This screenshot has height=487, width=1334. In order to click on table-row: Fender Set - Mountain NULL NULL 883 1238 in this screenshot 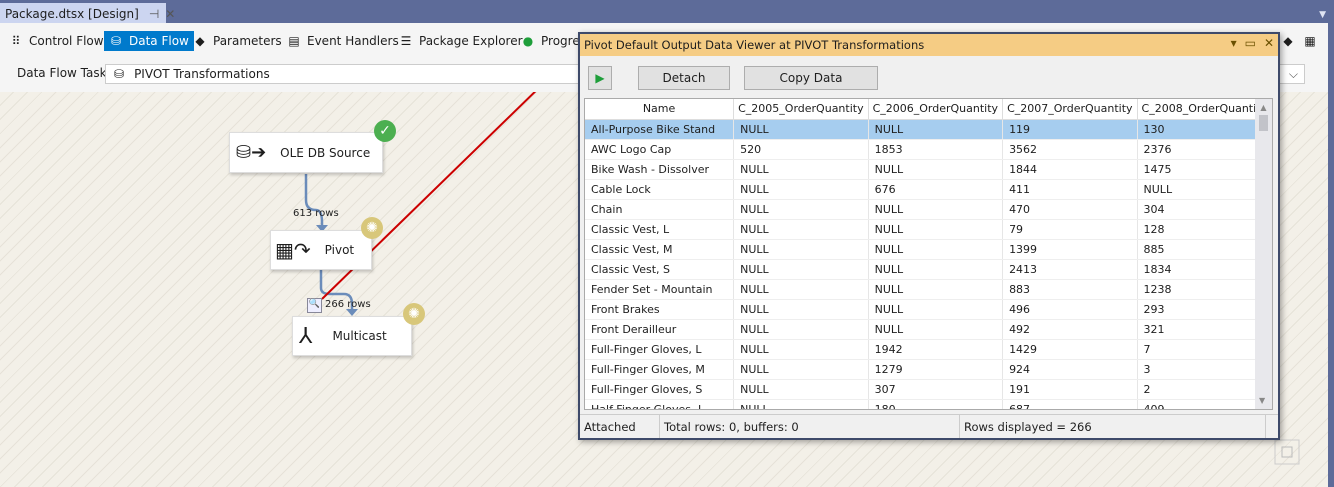, I will do `click(928, 289)`.